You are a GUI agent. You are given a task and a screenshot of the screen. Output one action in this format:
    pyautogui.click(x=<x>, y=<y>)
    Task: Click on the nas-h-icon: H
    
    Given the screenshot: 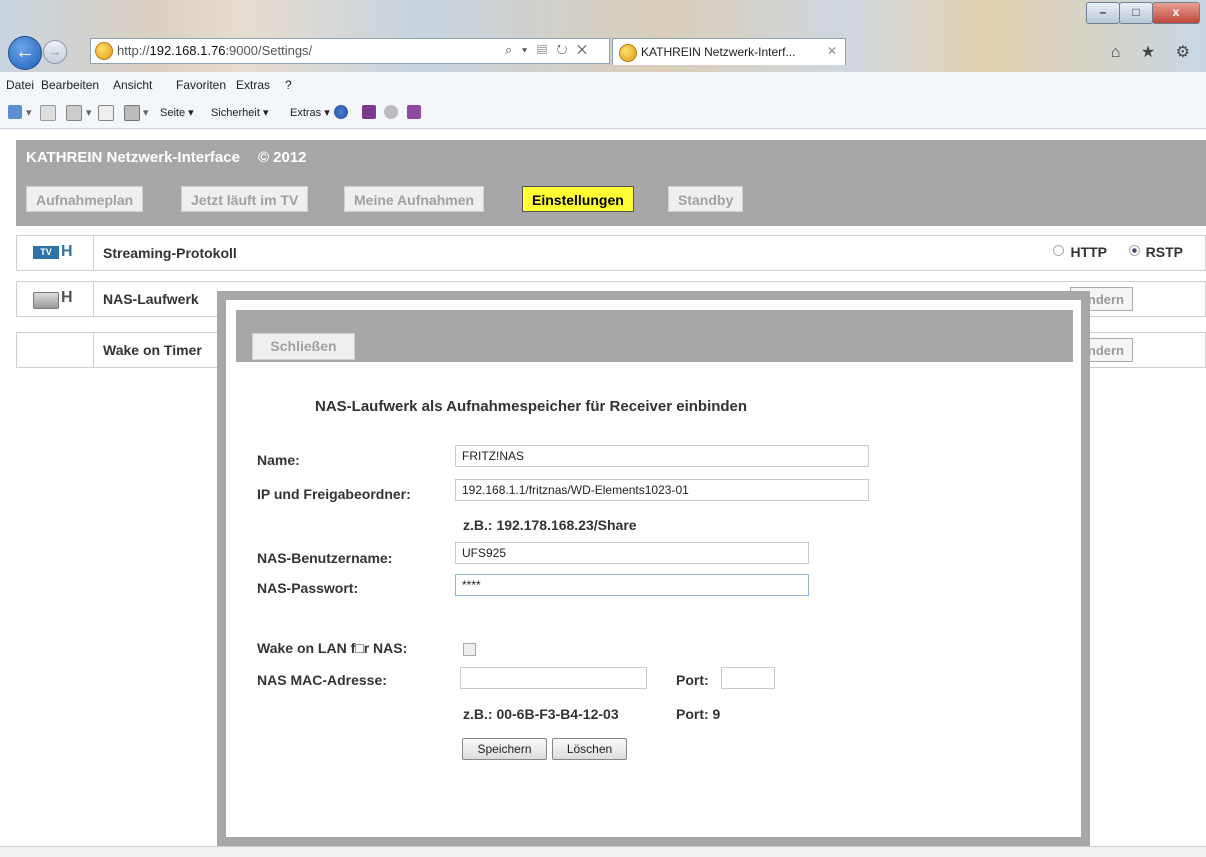 What is the action you would take?
    pyautogui.click(x=67, y=297)
    